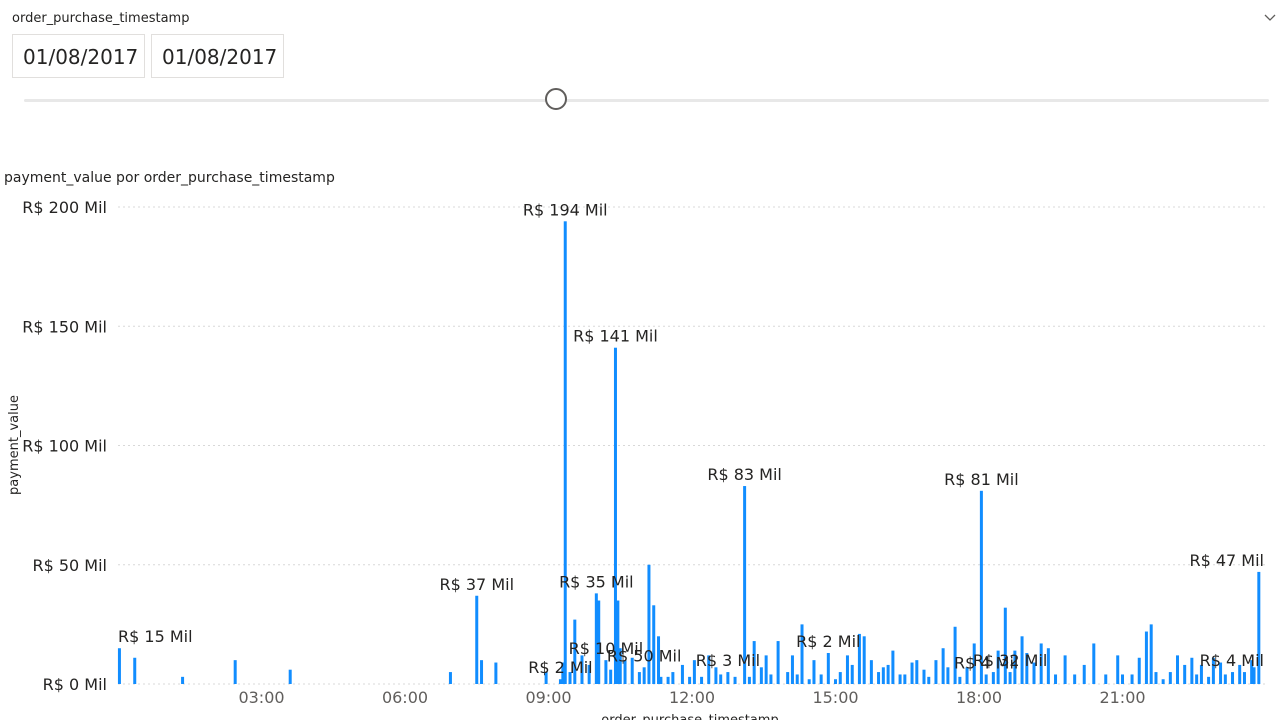  I want to click on start-date-input: 01/08/2017, so click(78, 56).